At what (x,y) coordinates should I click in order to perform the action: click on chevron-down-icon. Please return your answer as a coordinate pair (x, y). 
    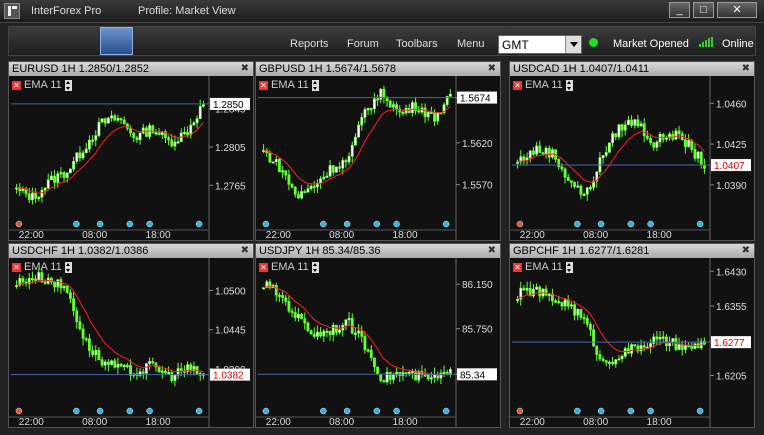
    Looking at the image, I should click on (573, 44).